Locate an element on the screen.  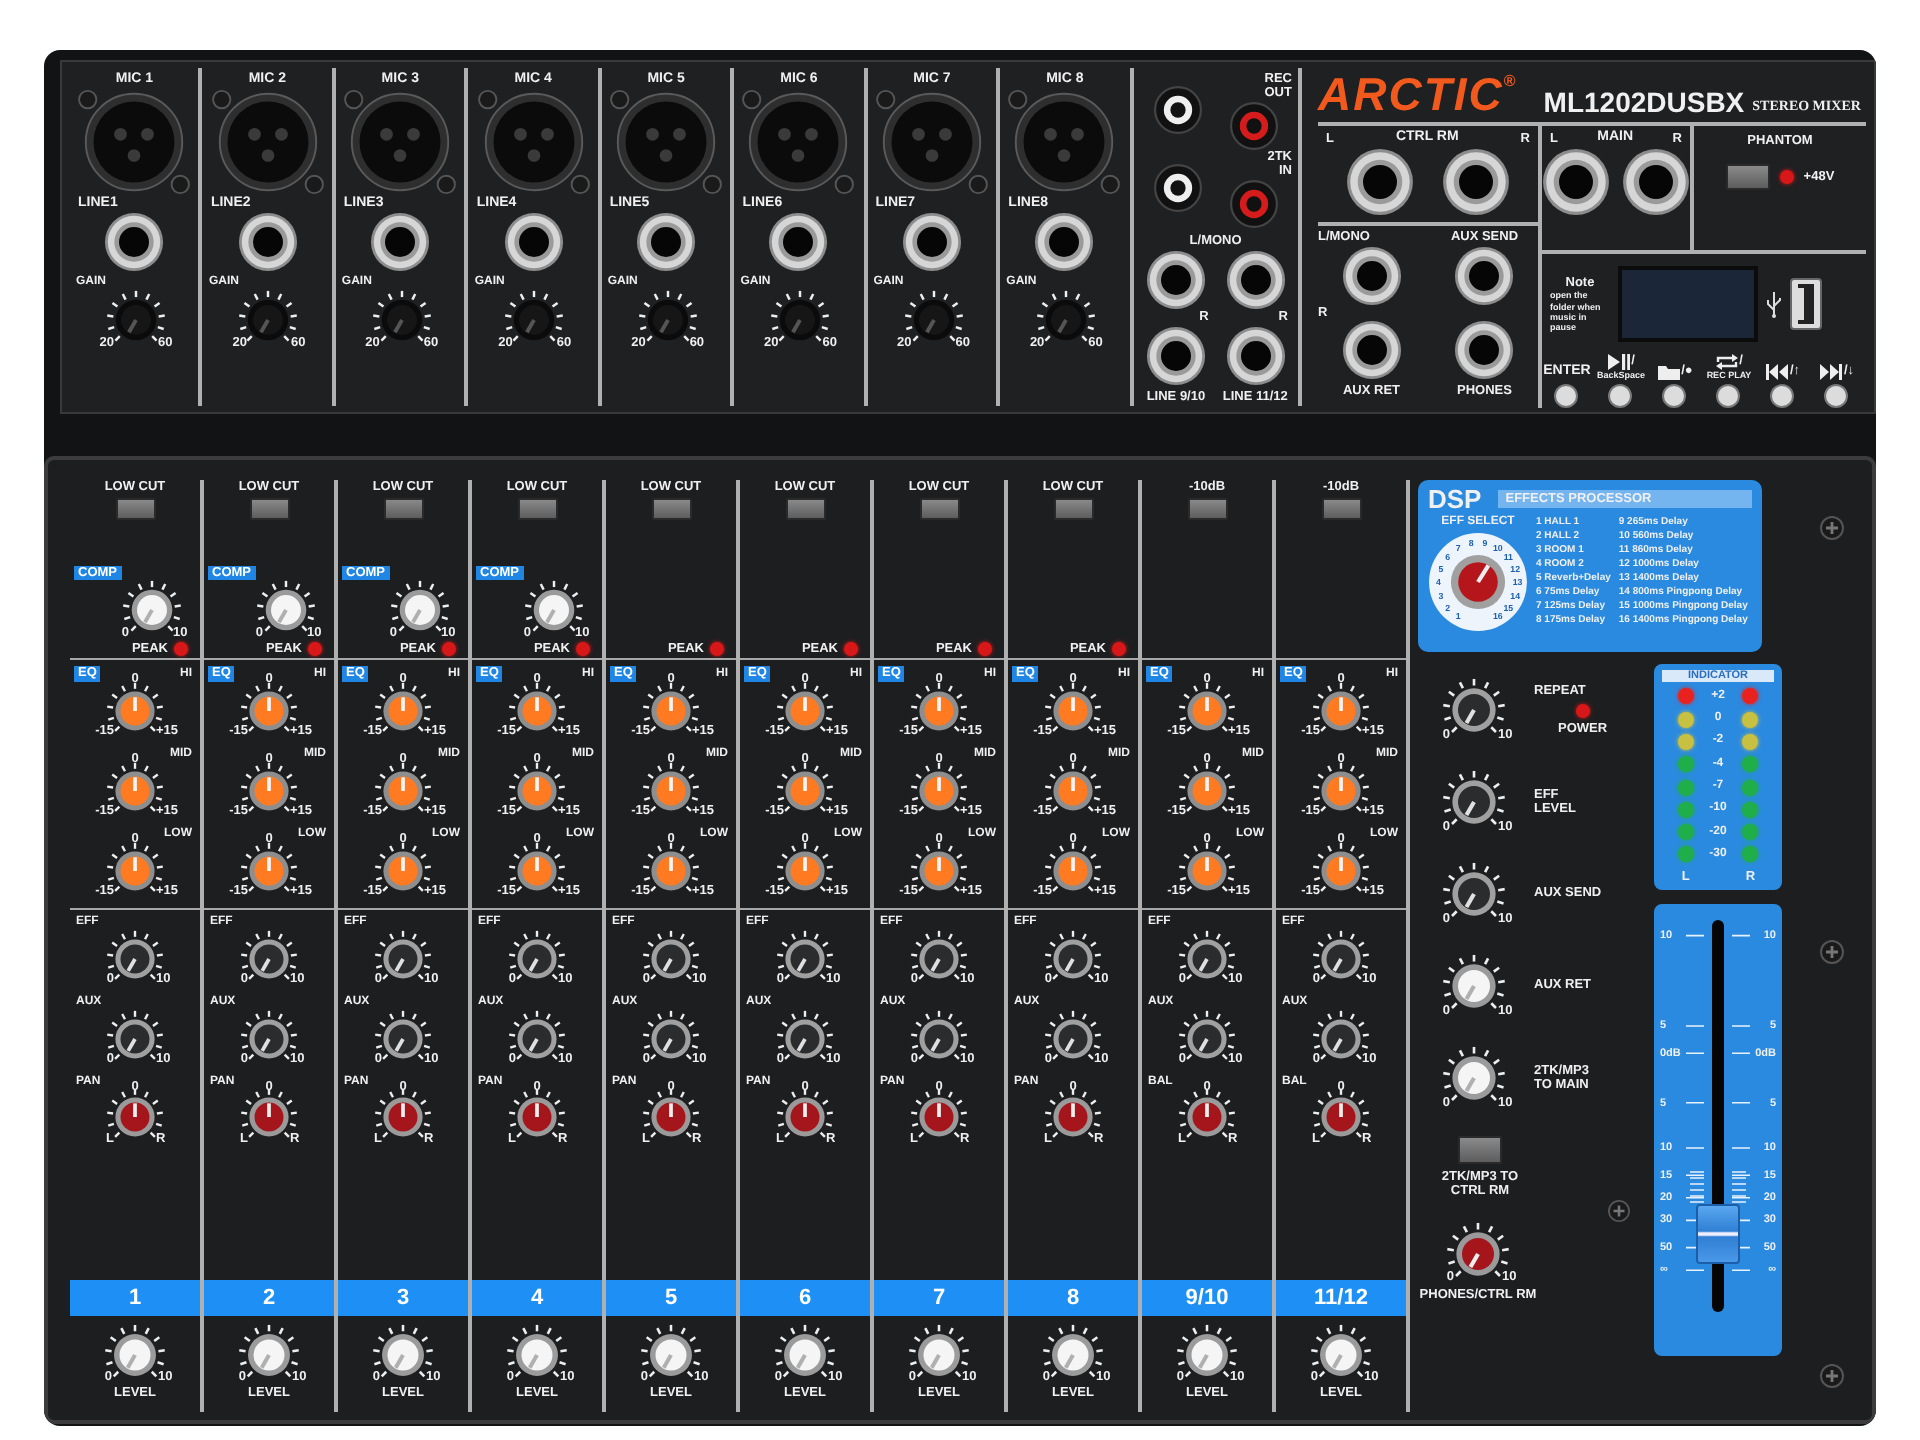
channel-number: 11/12 is located at coordinates (1341, 1297).